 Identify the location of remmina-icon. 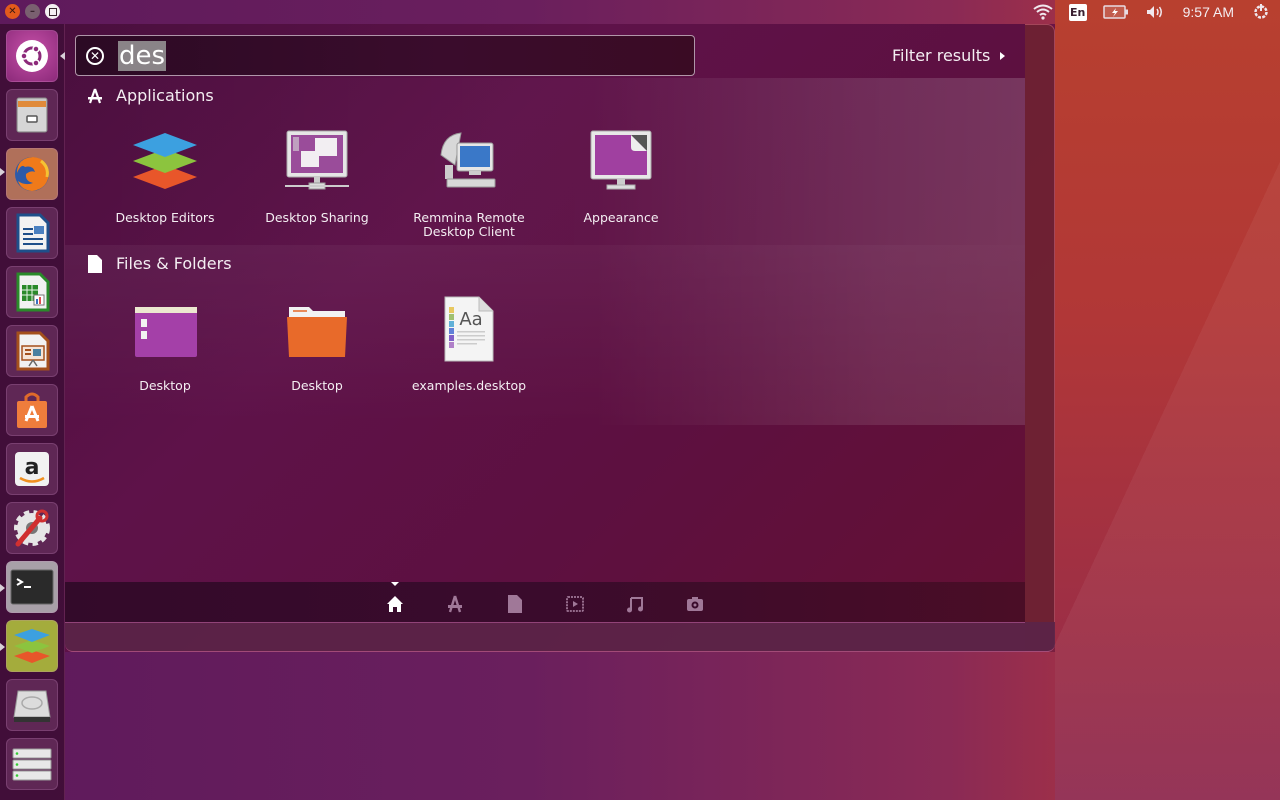
(469, 161).